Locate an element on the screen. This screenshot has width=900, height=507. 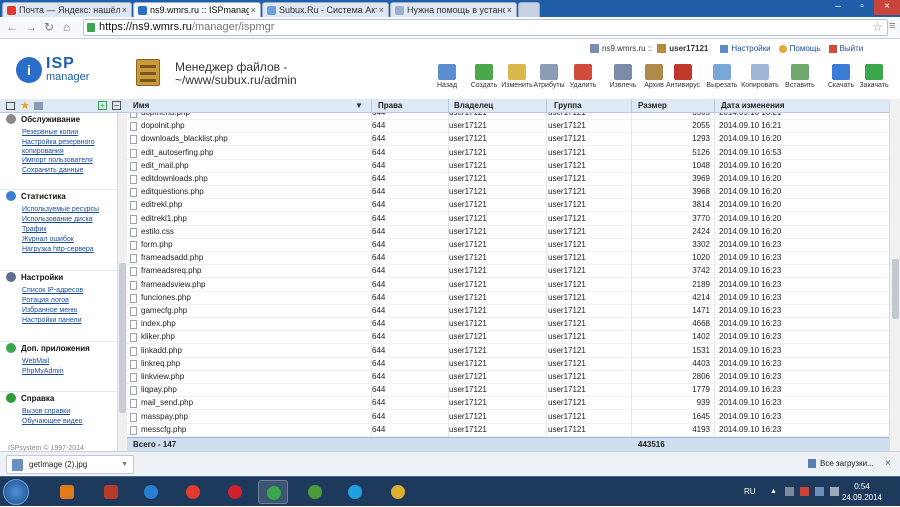
favorites-star-icon: ★ is located at coordinates (25, 105).